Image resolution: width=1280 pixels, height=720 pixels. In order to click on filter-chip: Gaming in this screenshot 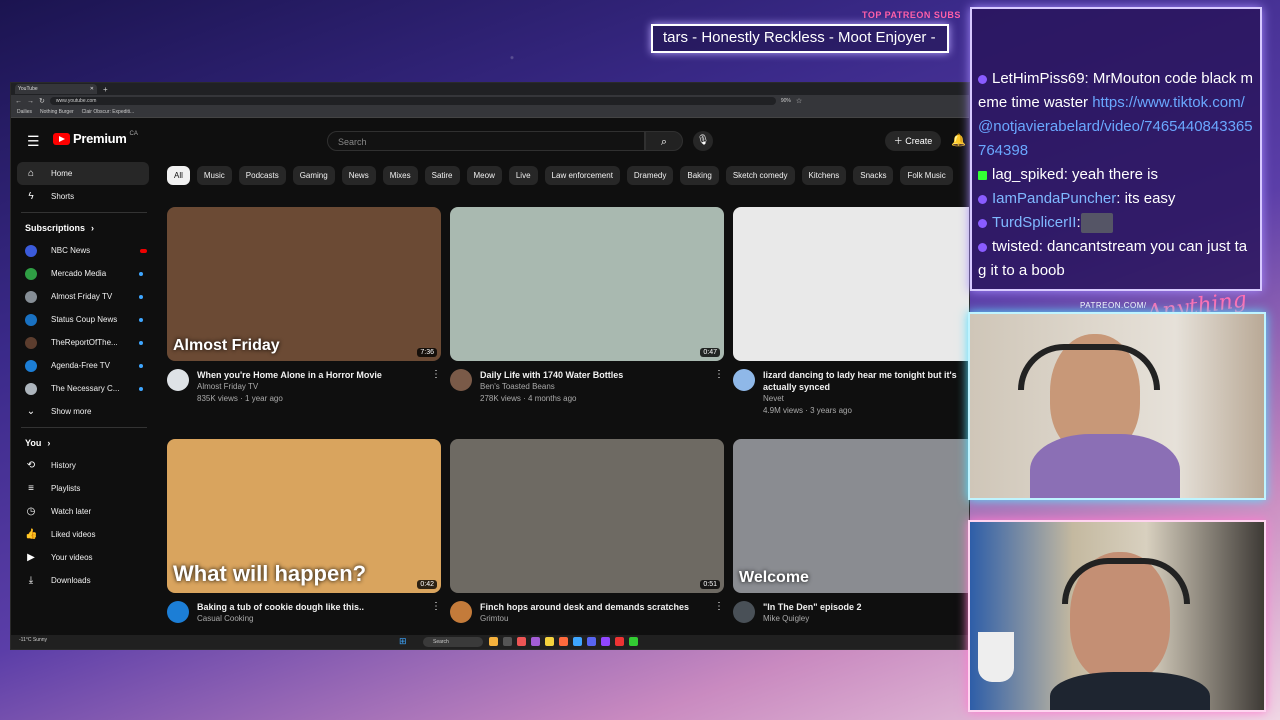, I will do `click(313, 175)`.